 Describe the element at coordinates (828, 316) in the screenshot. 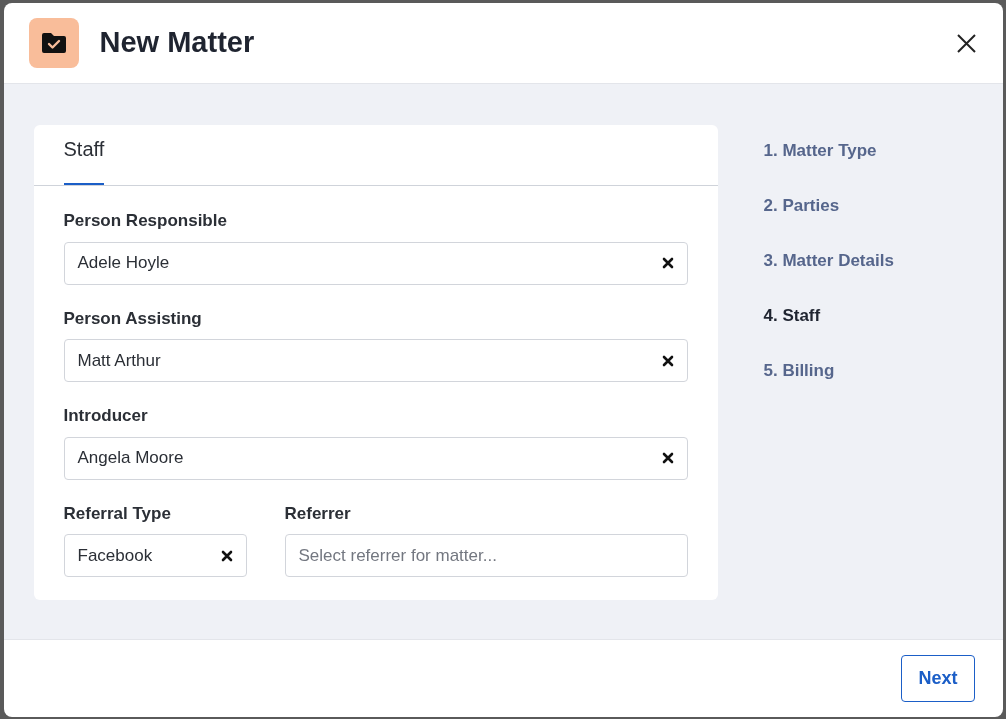

I see `step-link: 4. Staff` at that location.